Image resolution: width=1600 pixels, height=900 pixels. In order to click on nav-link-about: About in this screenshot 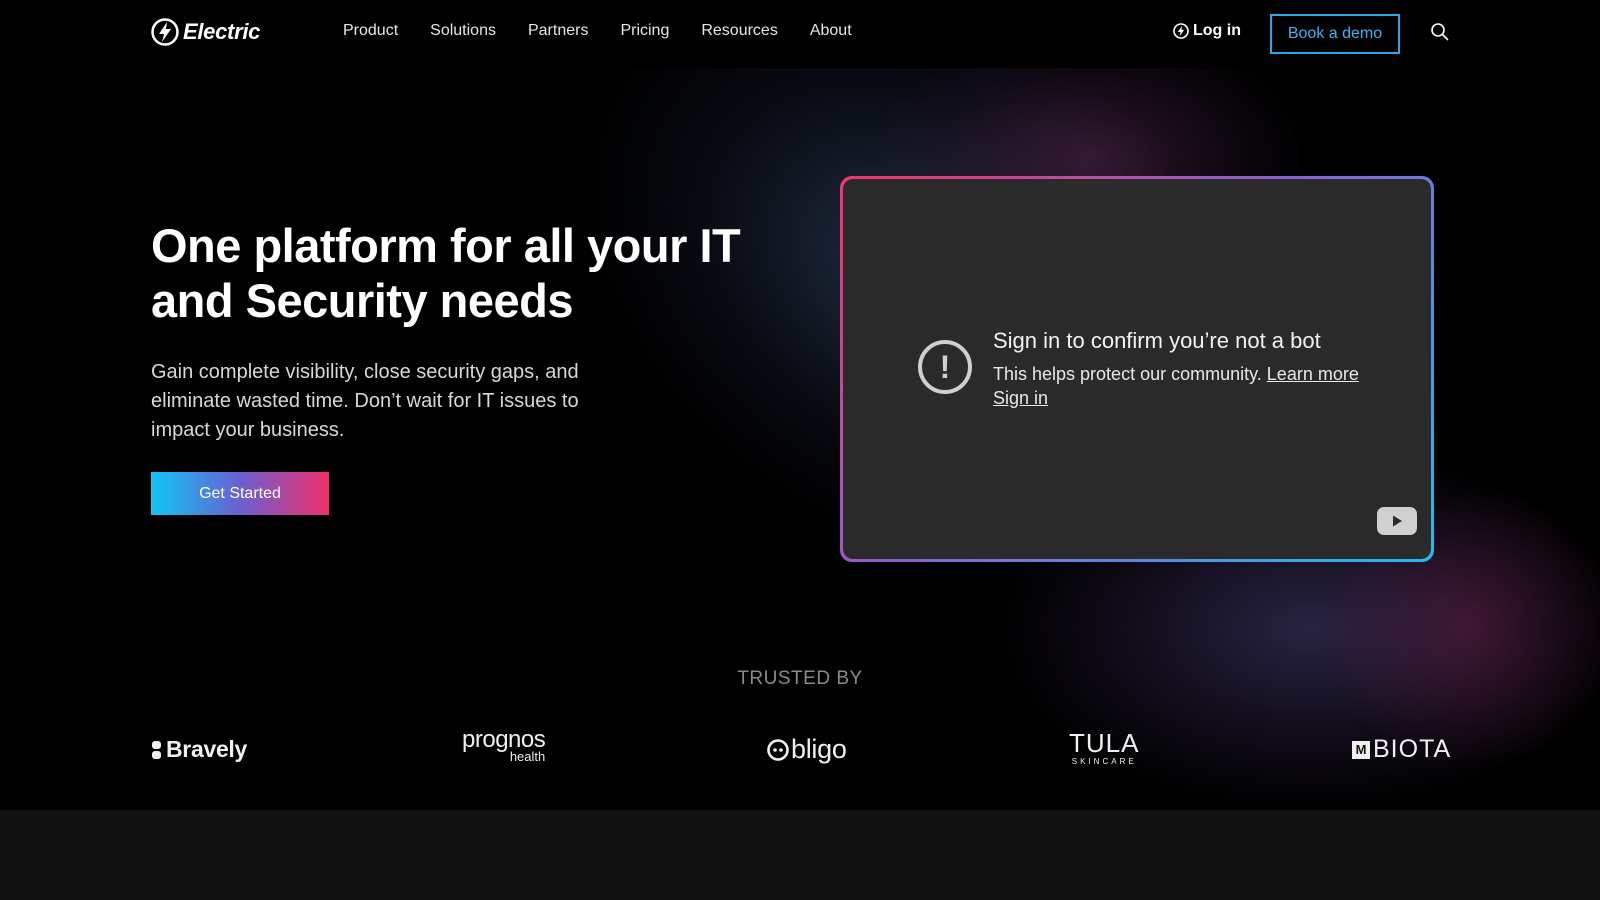, I will do `click(831, 31)`.